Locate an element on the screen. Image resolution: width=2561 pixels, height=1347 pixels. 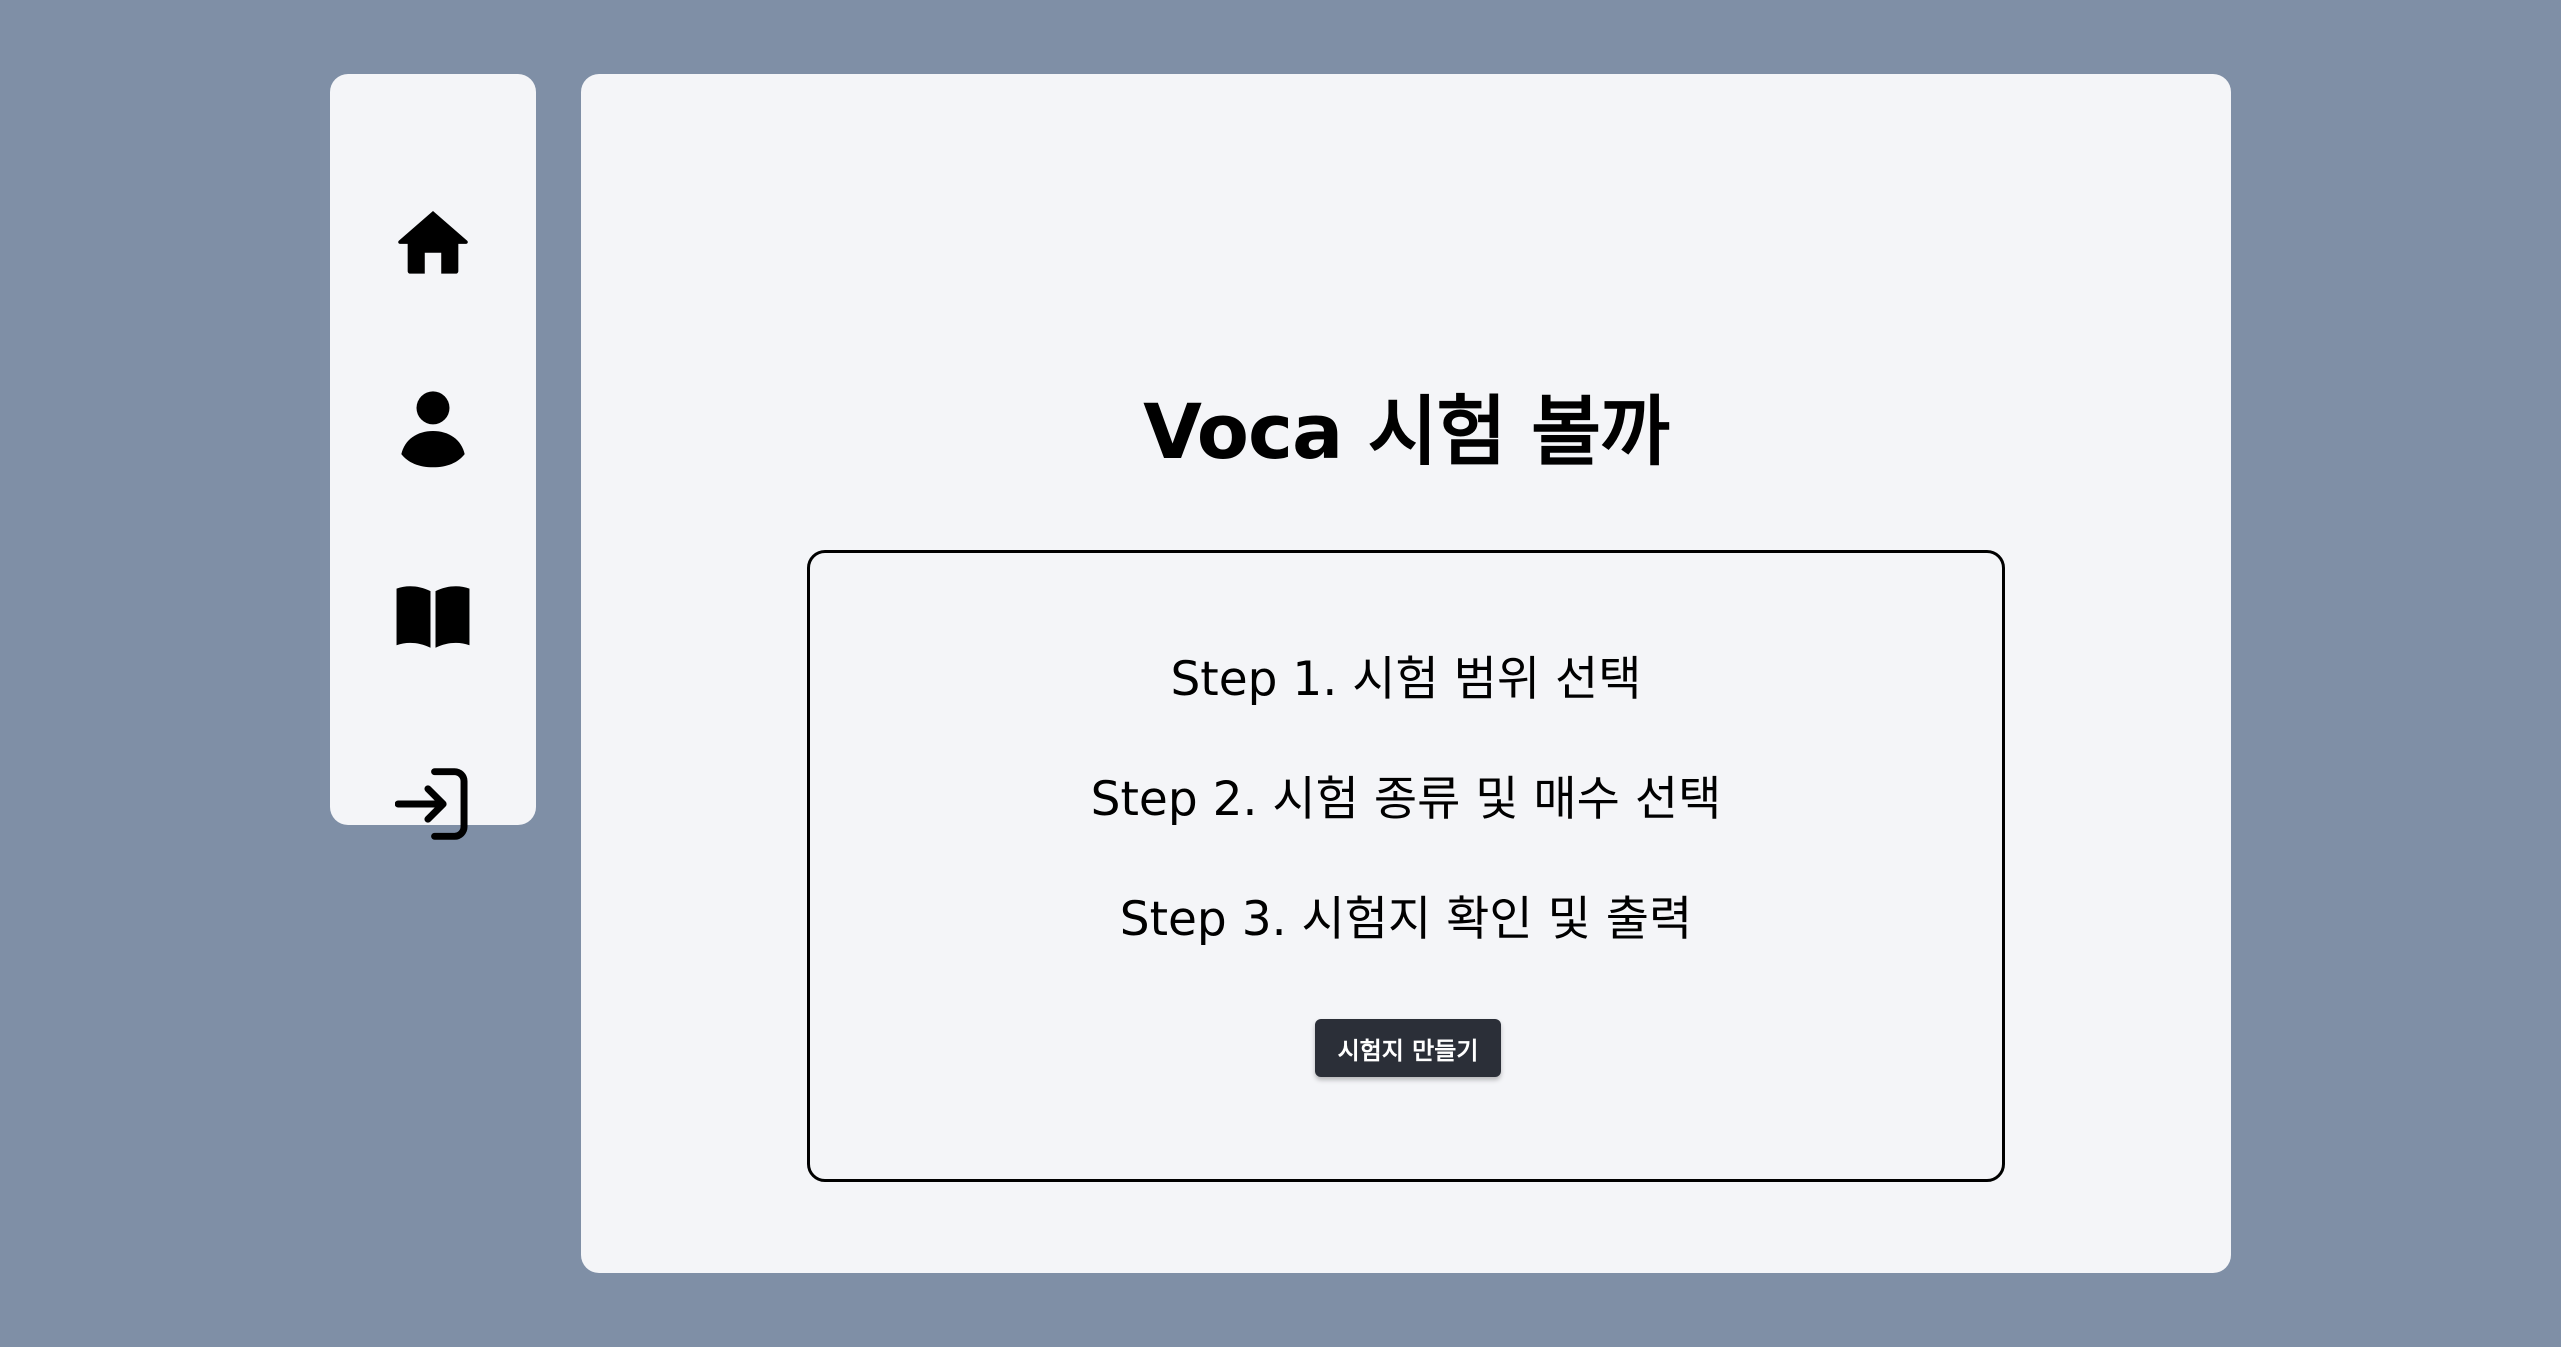
sidebar-item-login is located at coordinates (433, 804).